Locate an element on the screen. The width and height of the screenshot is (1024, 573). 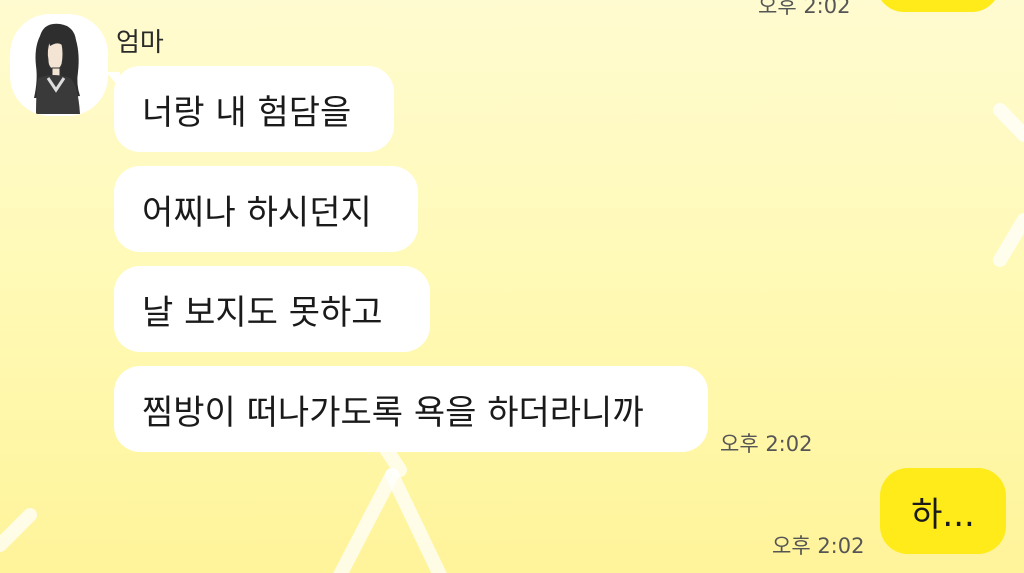
woman-portrait-icon is located at coordinates (57, 68).